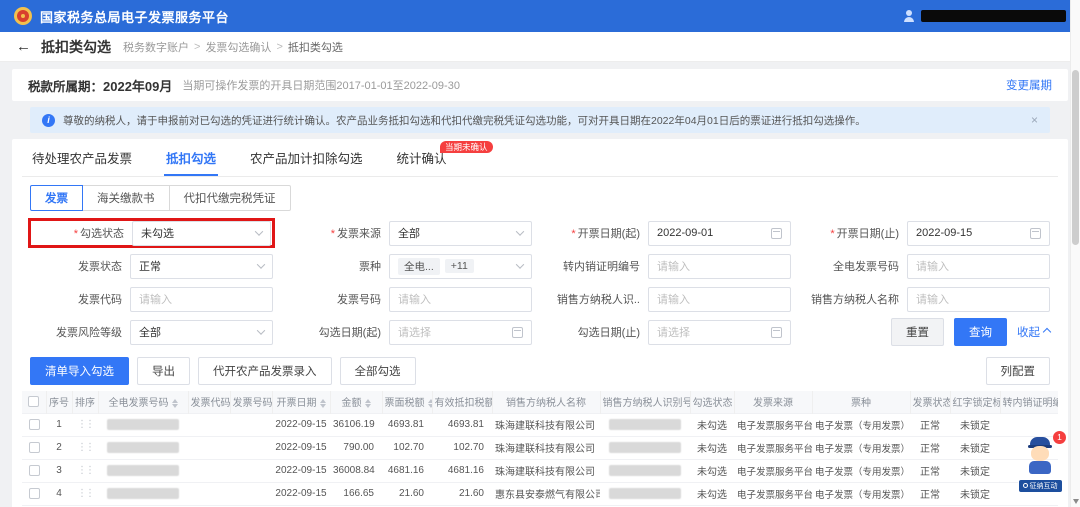 Image resolution: width=1080 pixels, height=507 pixels. What do you see at coordinates (265, 371) in the screenshot?
I see `agri-invoice-entry-button: 代开农产品发票录入` at bounding box center [265, 371].